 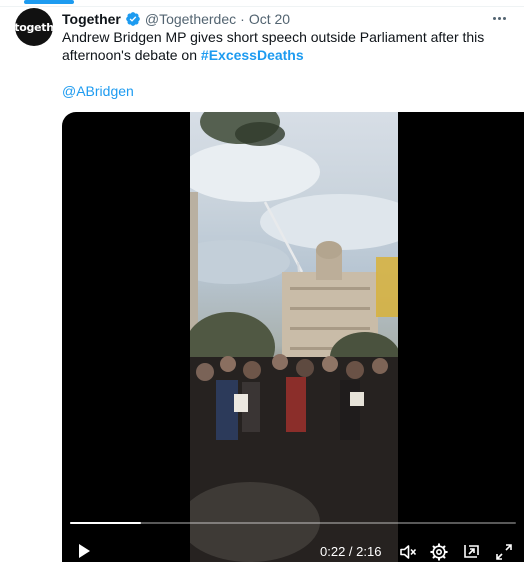 I want to click on tweet-header: Together @Togetherdec · Oct 20, so click(x=176, y=19).